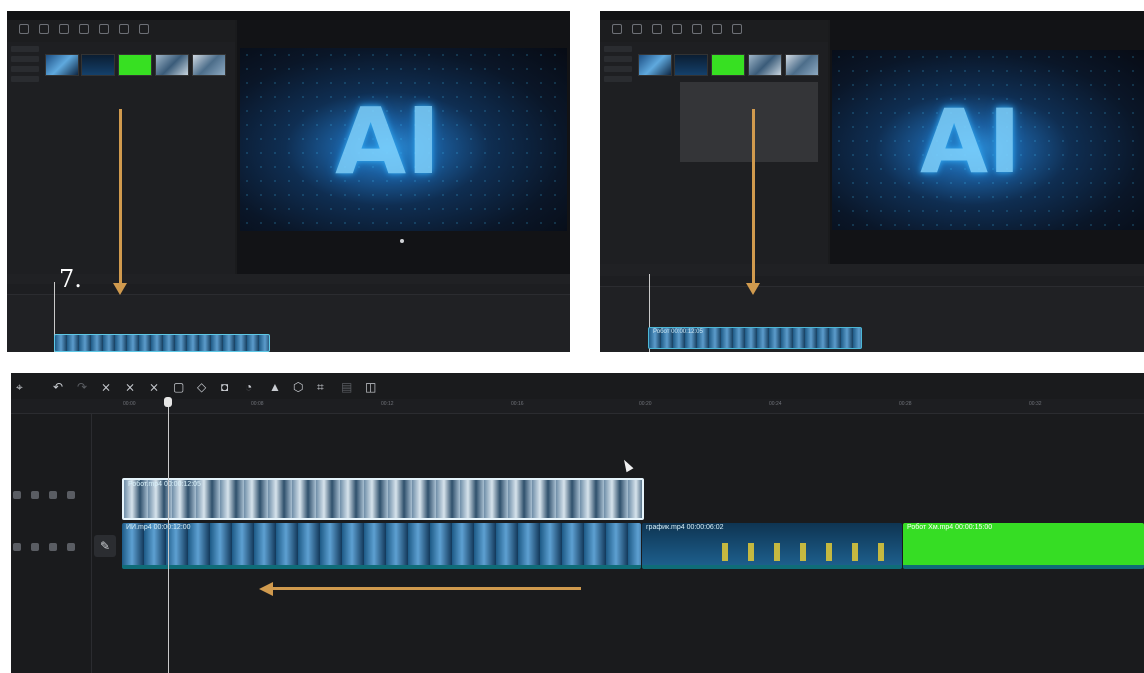 This screenshot has width=1144, height=673. Describe the element at coordinates (130, 387) in the screenshot. I see `split-left-icon: ⨯` at that location.